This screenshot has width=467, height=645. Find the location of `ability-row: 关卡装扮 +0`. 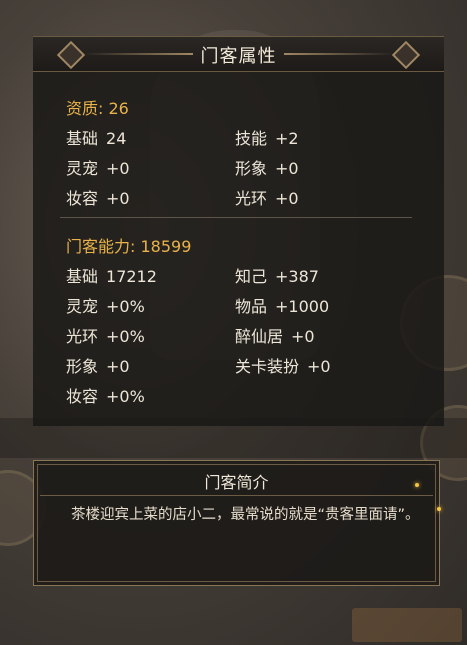

ability-row: 关卡装扮 +0 is located at coordinates (283, 365).